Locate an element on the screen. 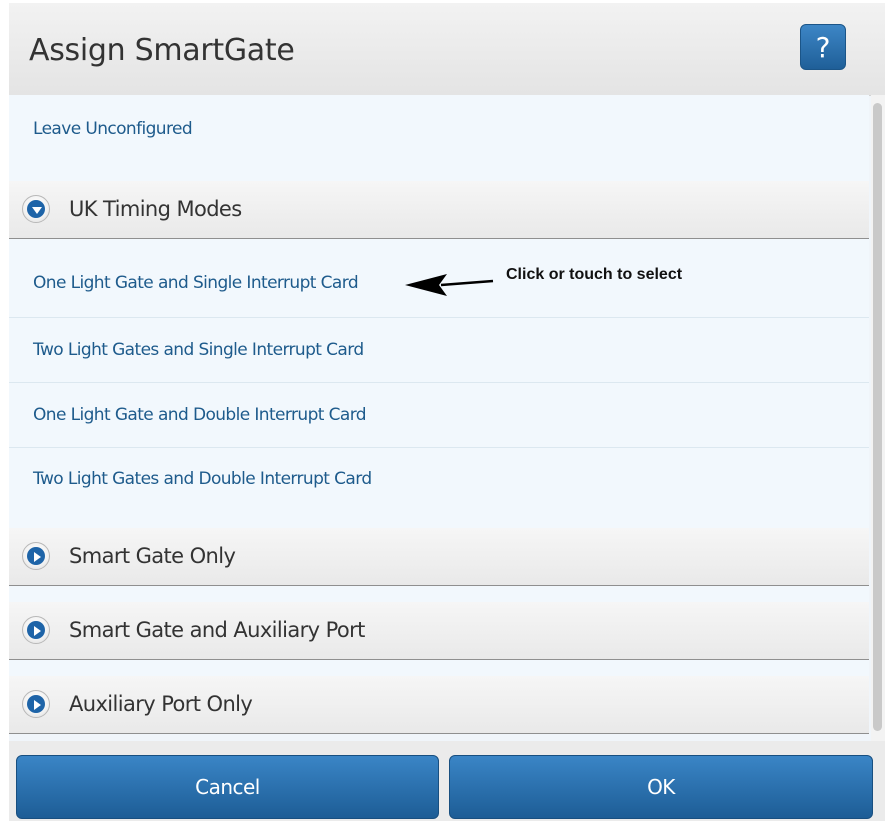 This screenshot has height=821, width=885. list-item-label: One Light Gate and Double Interrupt Card is located at coordinates (200, 415).